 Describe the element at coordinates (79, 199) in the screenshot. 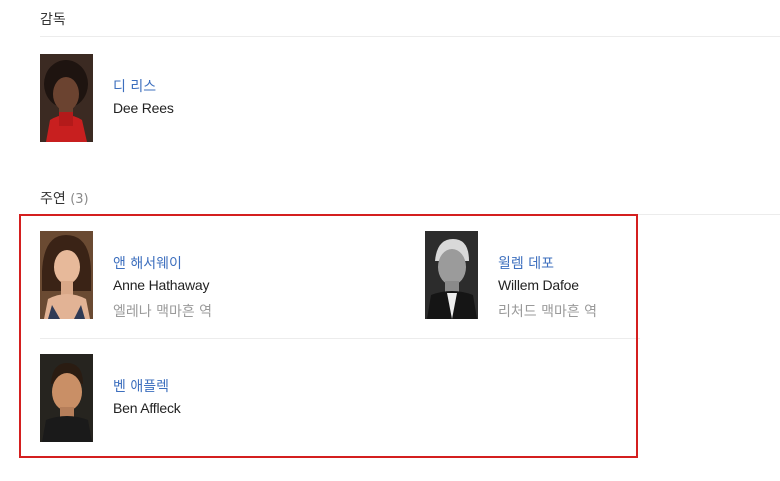

I see `cast-count: (3)` at that location.